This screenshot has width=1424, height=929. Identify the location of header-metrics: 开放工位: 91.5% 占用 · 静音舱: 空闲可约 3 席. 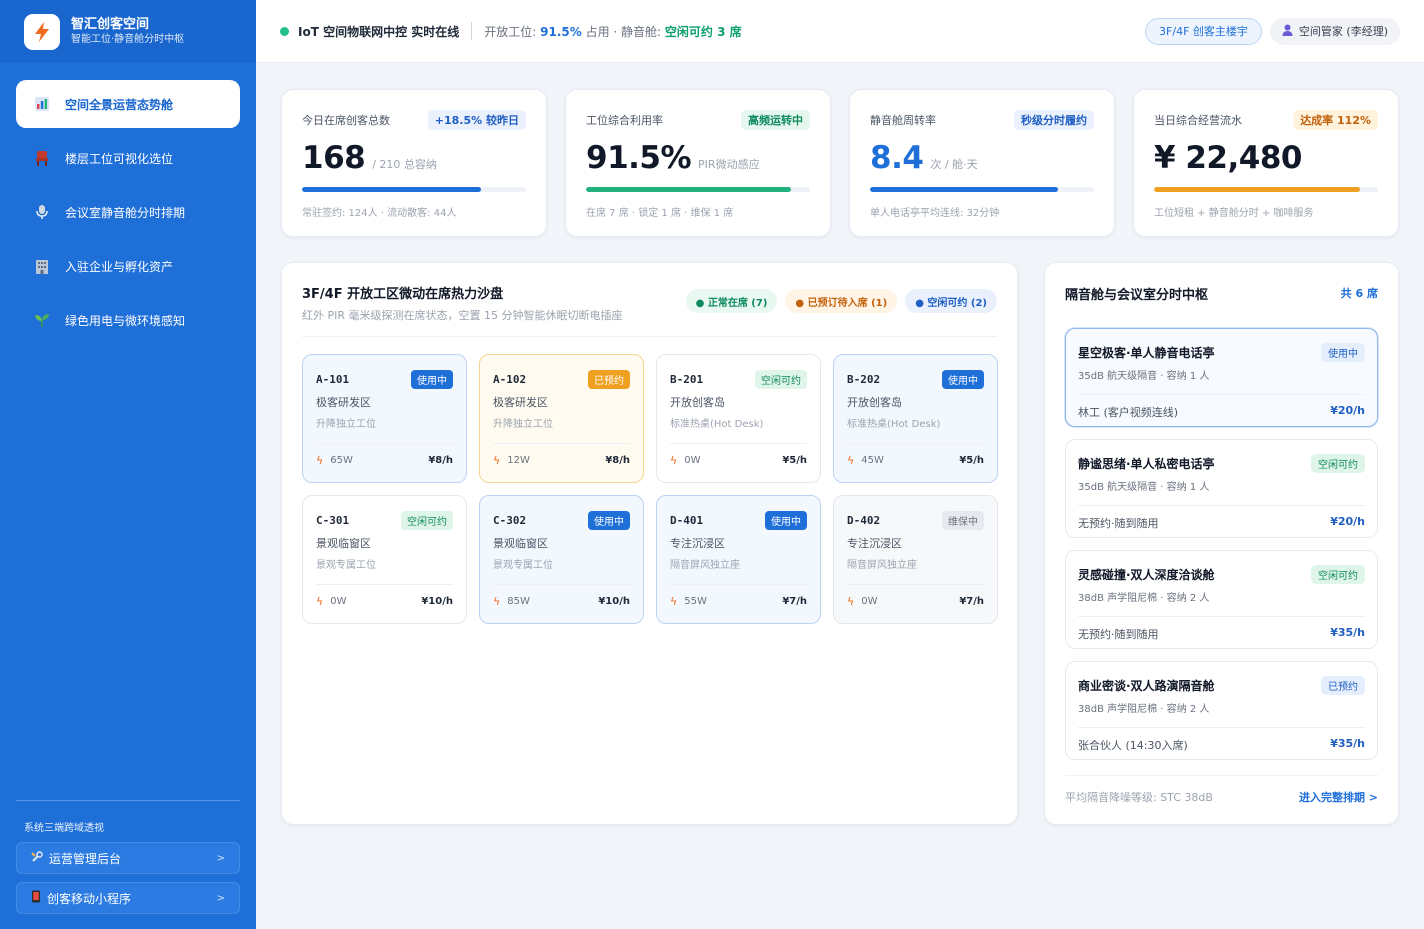
(612, 31).